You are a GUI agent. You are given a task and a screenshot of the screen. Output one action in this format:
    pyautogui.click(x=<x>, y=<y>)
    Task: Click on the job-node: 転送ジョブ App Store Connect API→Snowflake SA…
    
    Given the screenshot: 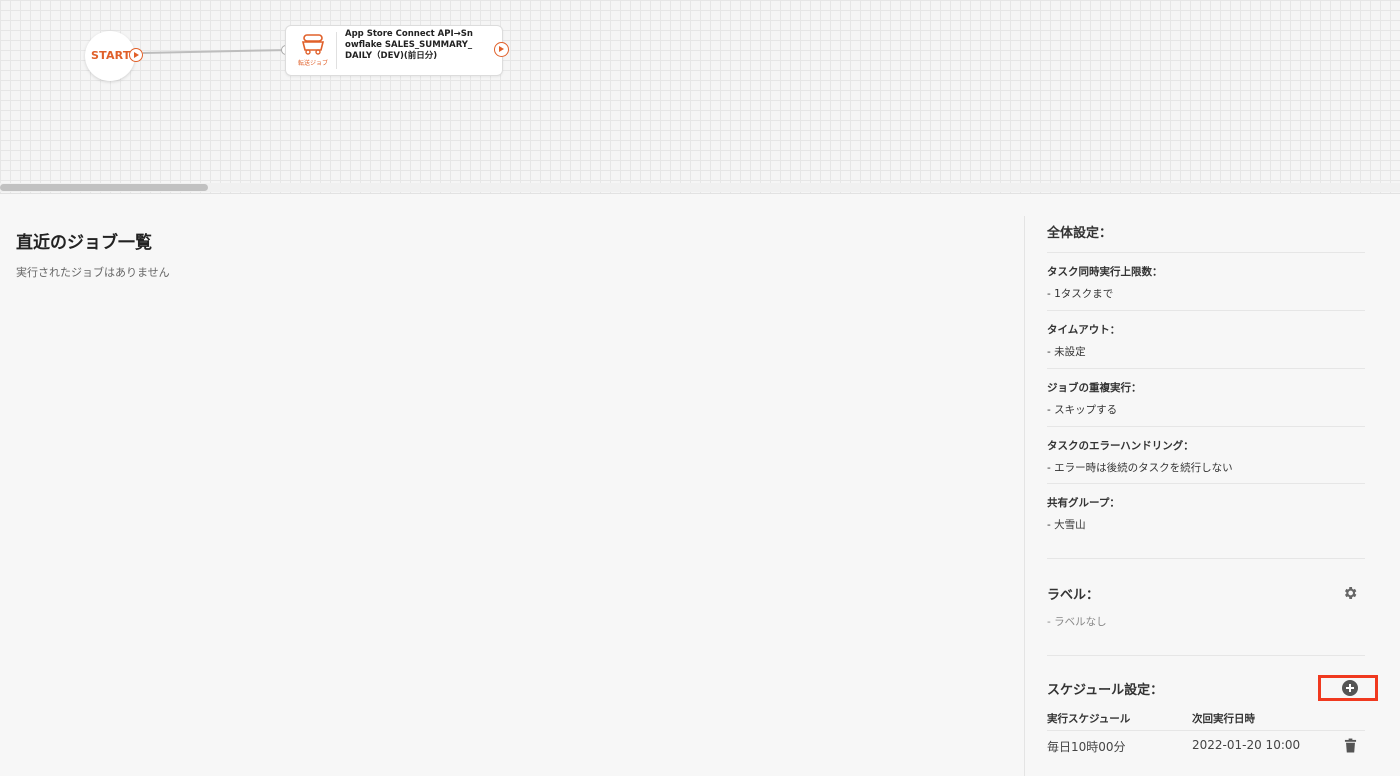 What is the action you would take?
    pyautogui.click(x=394, y=50)
    